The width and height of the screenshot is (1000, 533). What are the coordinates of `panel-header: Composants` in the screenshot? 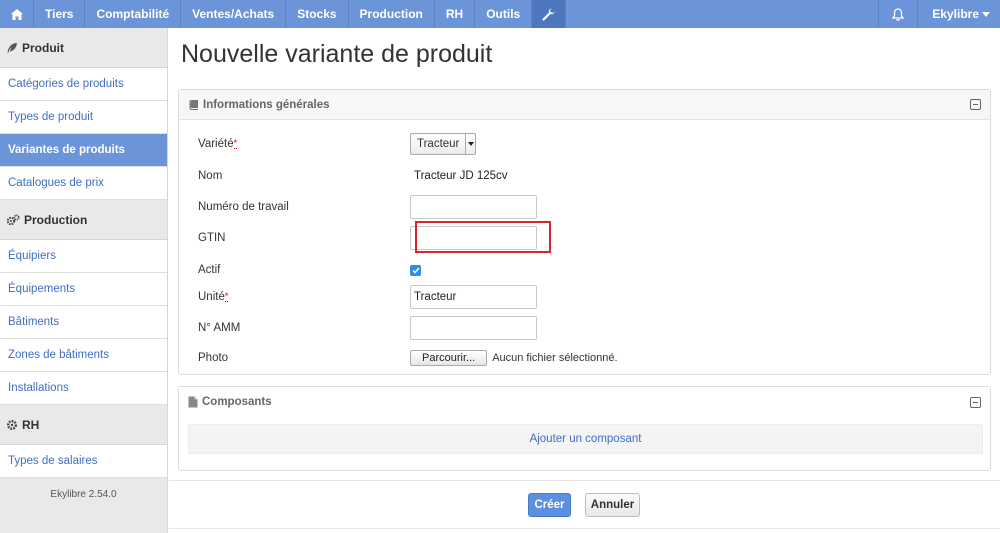 It's located at (584, 402).